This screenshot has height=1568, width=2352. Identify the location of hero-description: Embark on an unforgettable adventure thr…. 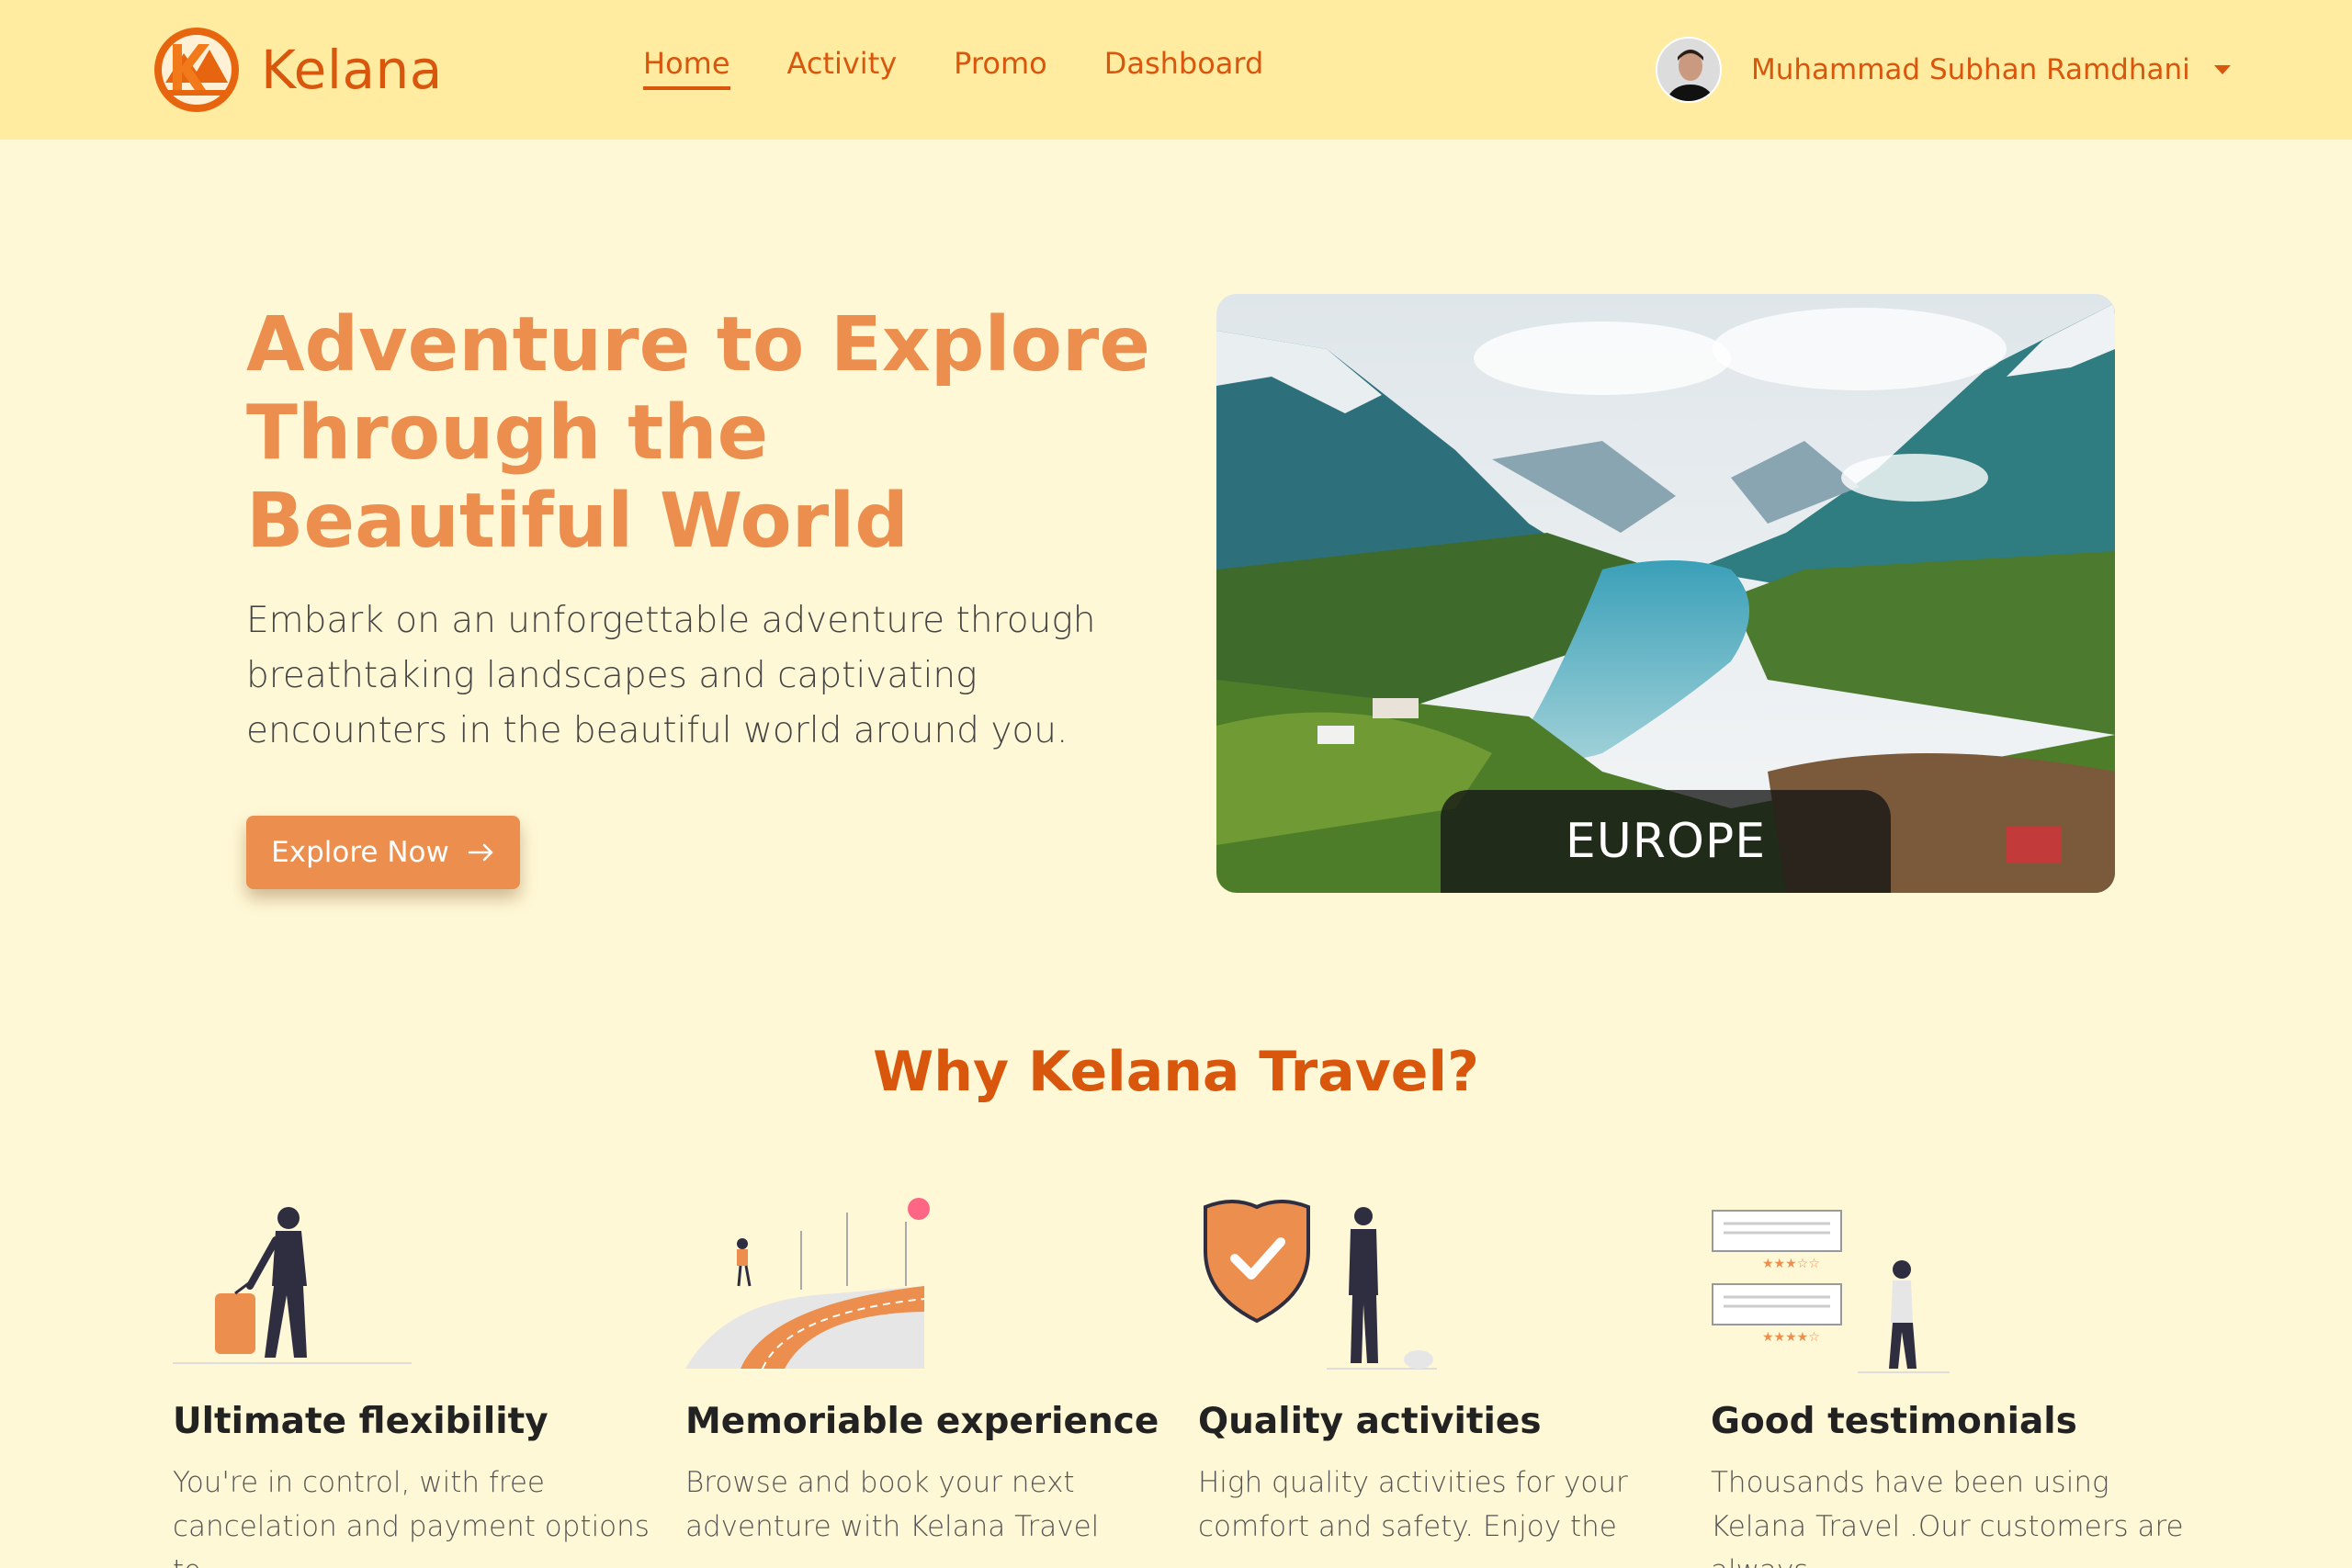
(671, 675).